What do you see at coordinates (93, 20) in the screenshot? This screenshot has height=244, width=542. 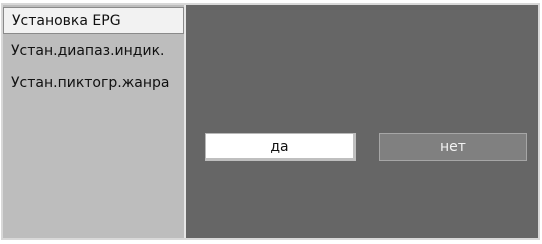 I see `menu-item-epg-setup: Установка EPG` at bounding box center [93, 20].